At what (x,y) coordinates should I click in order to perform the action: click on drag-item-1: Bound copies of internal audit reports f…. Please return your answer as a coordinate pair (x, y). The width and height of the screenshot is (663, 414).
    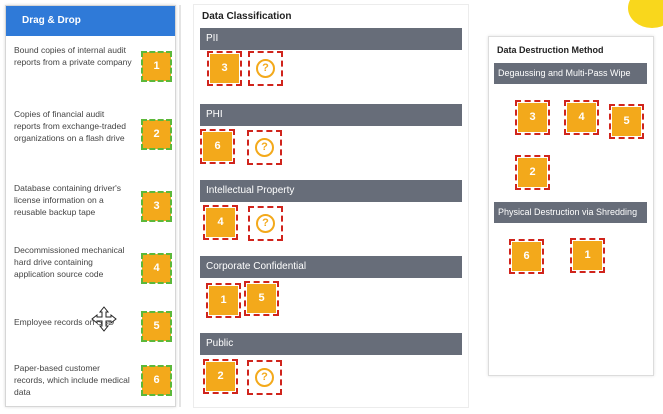
    Looking at the image, I should click on (92, 69).